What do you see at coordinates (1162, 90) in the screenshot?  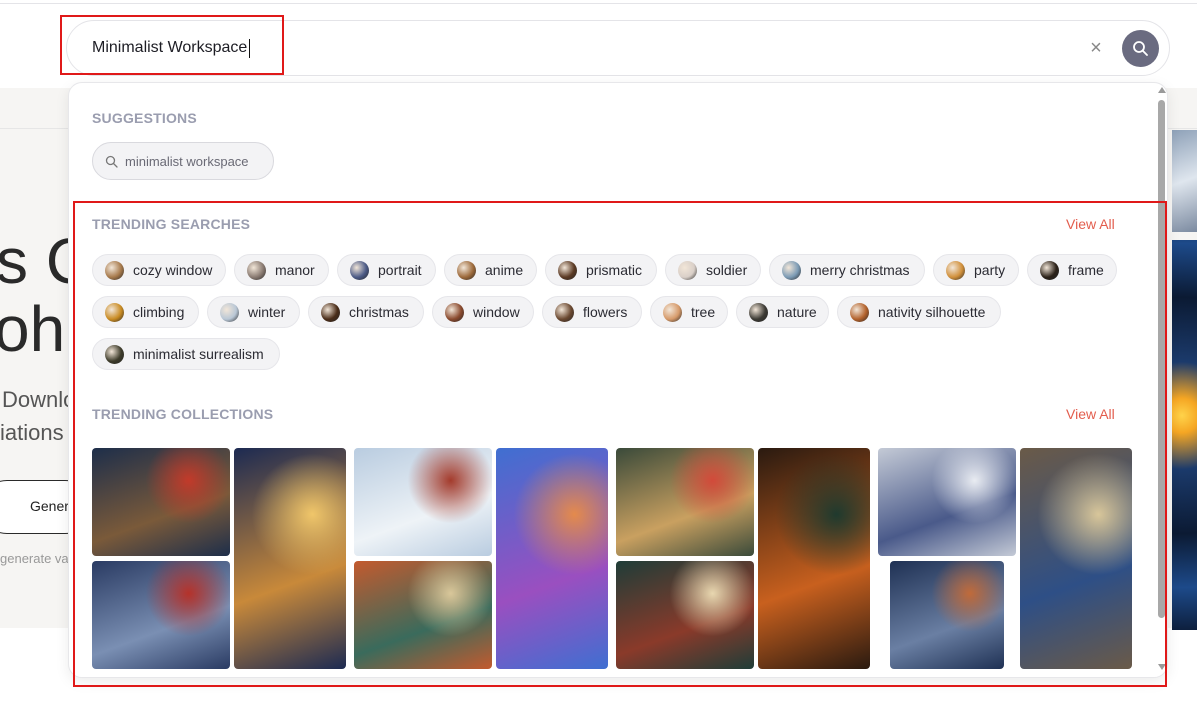 I see `scroll-up-arrow-icon` at bounding box center [1162, 90].